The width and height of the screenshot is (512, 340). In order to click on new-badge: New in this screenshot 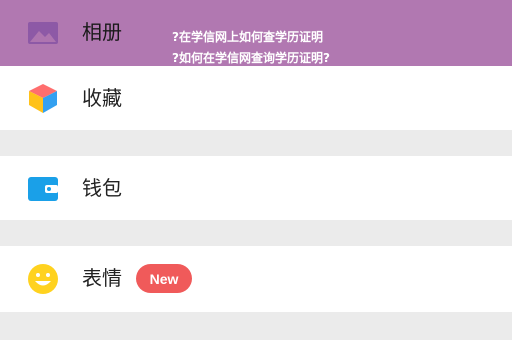, I will do `click(164, 278)`.